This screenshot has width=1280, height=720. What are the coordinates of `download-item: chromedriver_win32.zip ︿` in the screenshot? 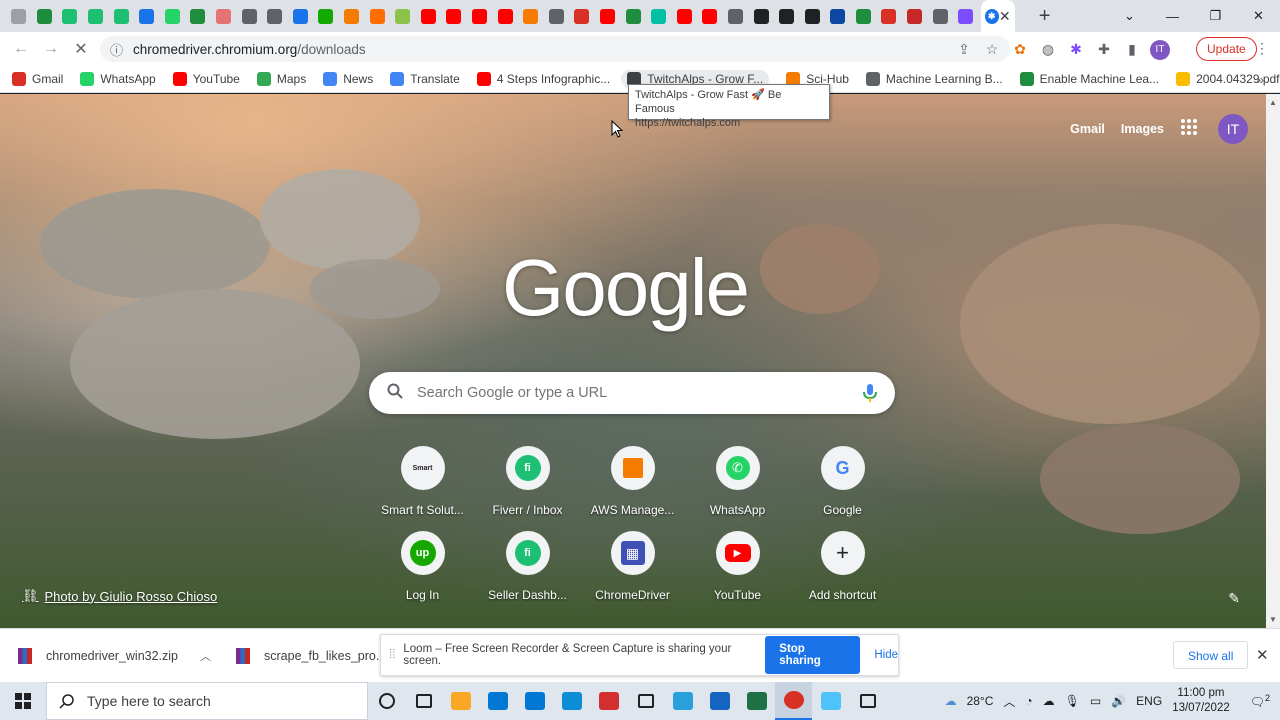 It's located at (114, 656).